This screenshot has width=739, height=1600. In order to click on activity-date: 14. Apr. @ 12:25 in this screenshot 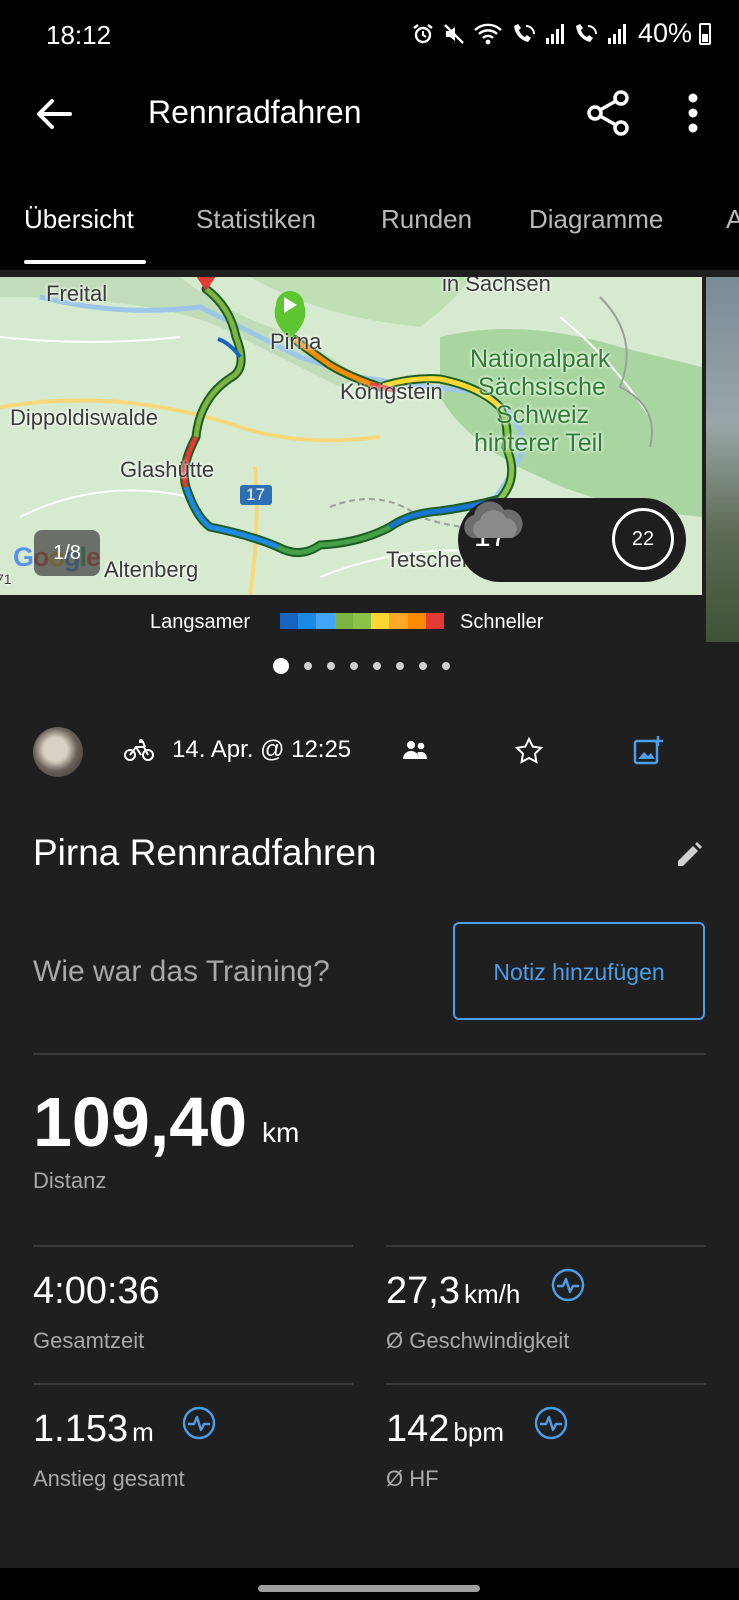, I will do `click(262, 749)`.